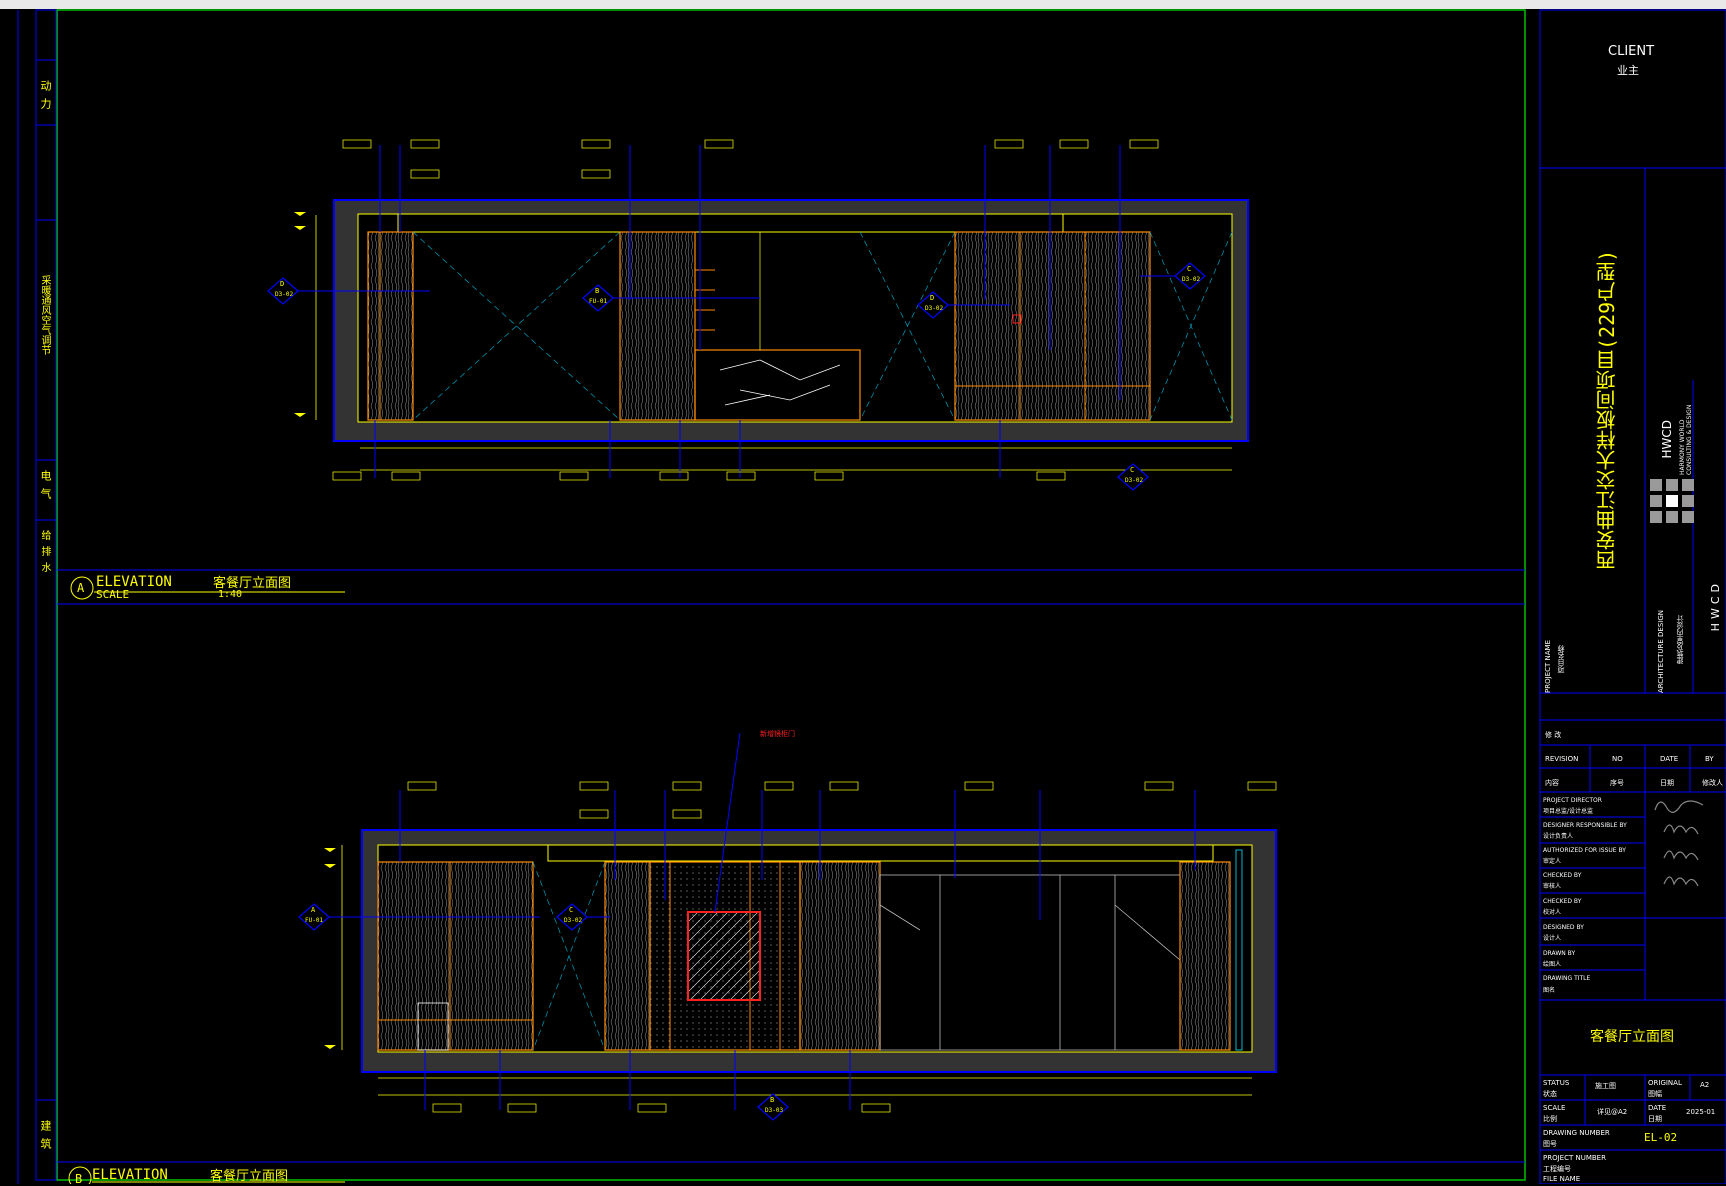 This screenshot has width=1726, height=1186. I want to click on original-label-cn: 图幅, so click(1655, 1094).